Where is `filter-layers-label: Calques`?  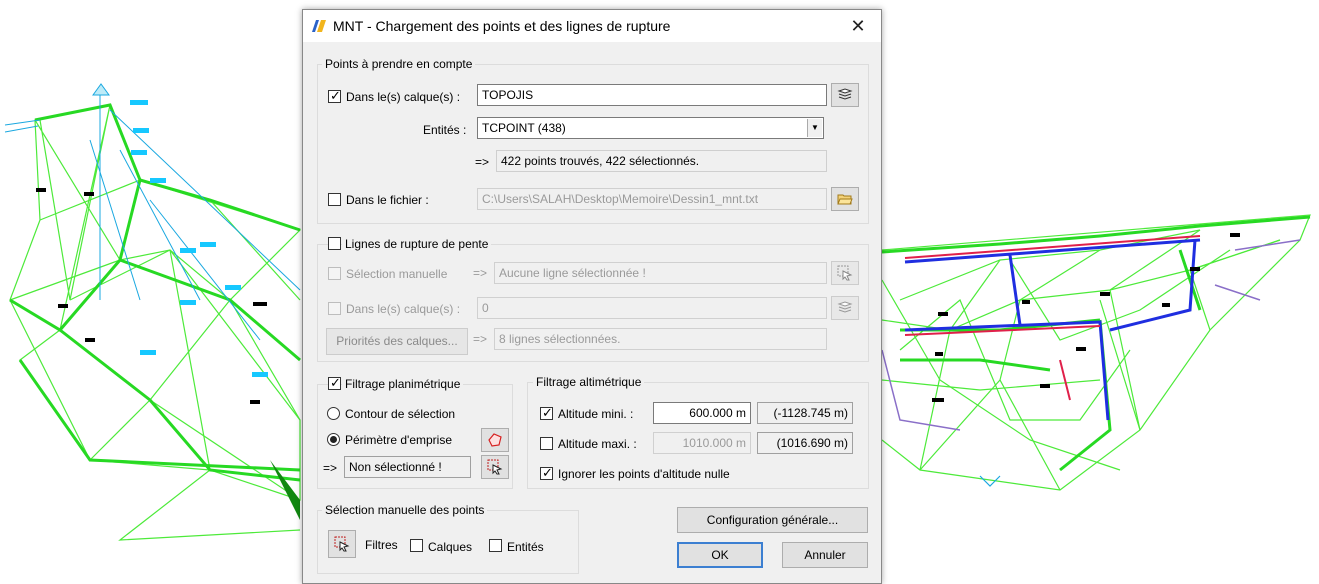 filter-layers-label: Calques is located at coordinates (450, 547).